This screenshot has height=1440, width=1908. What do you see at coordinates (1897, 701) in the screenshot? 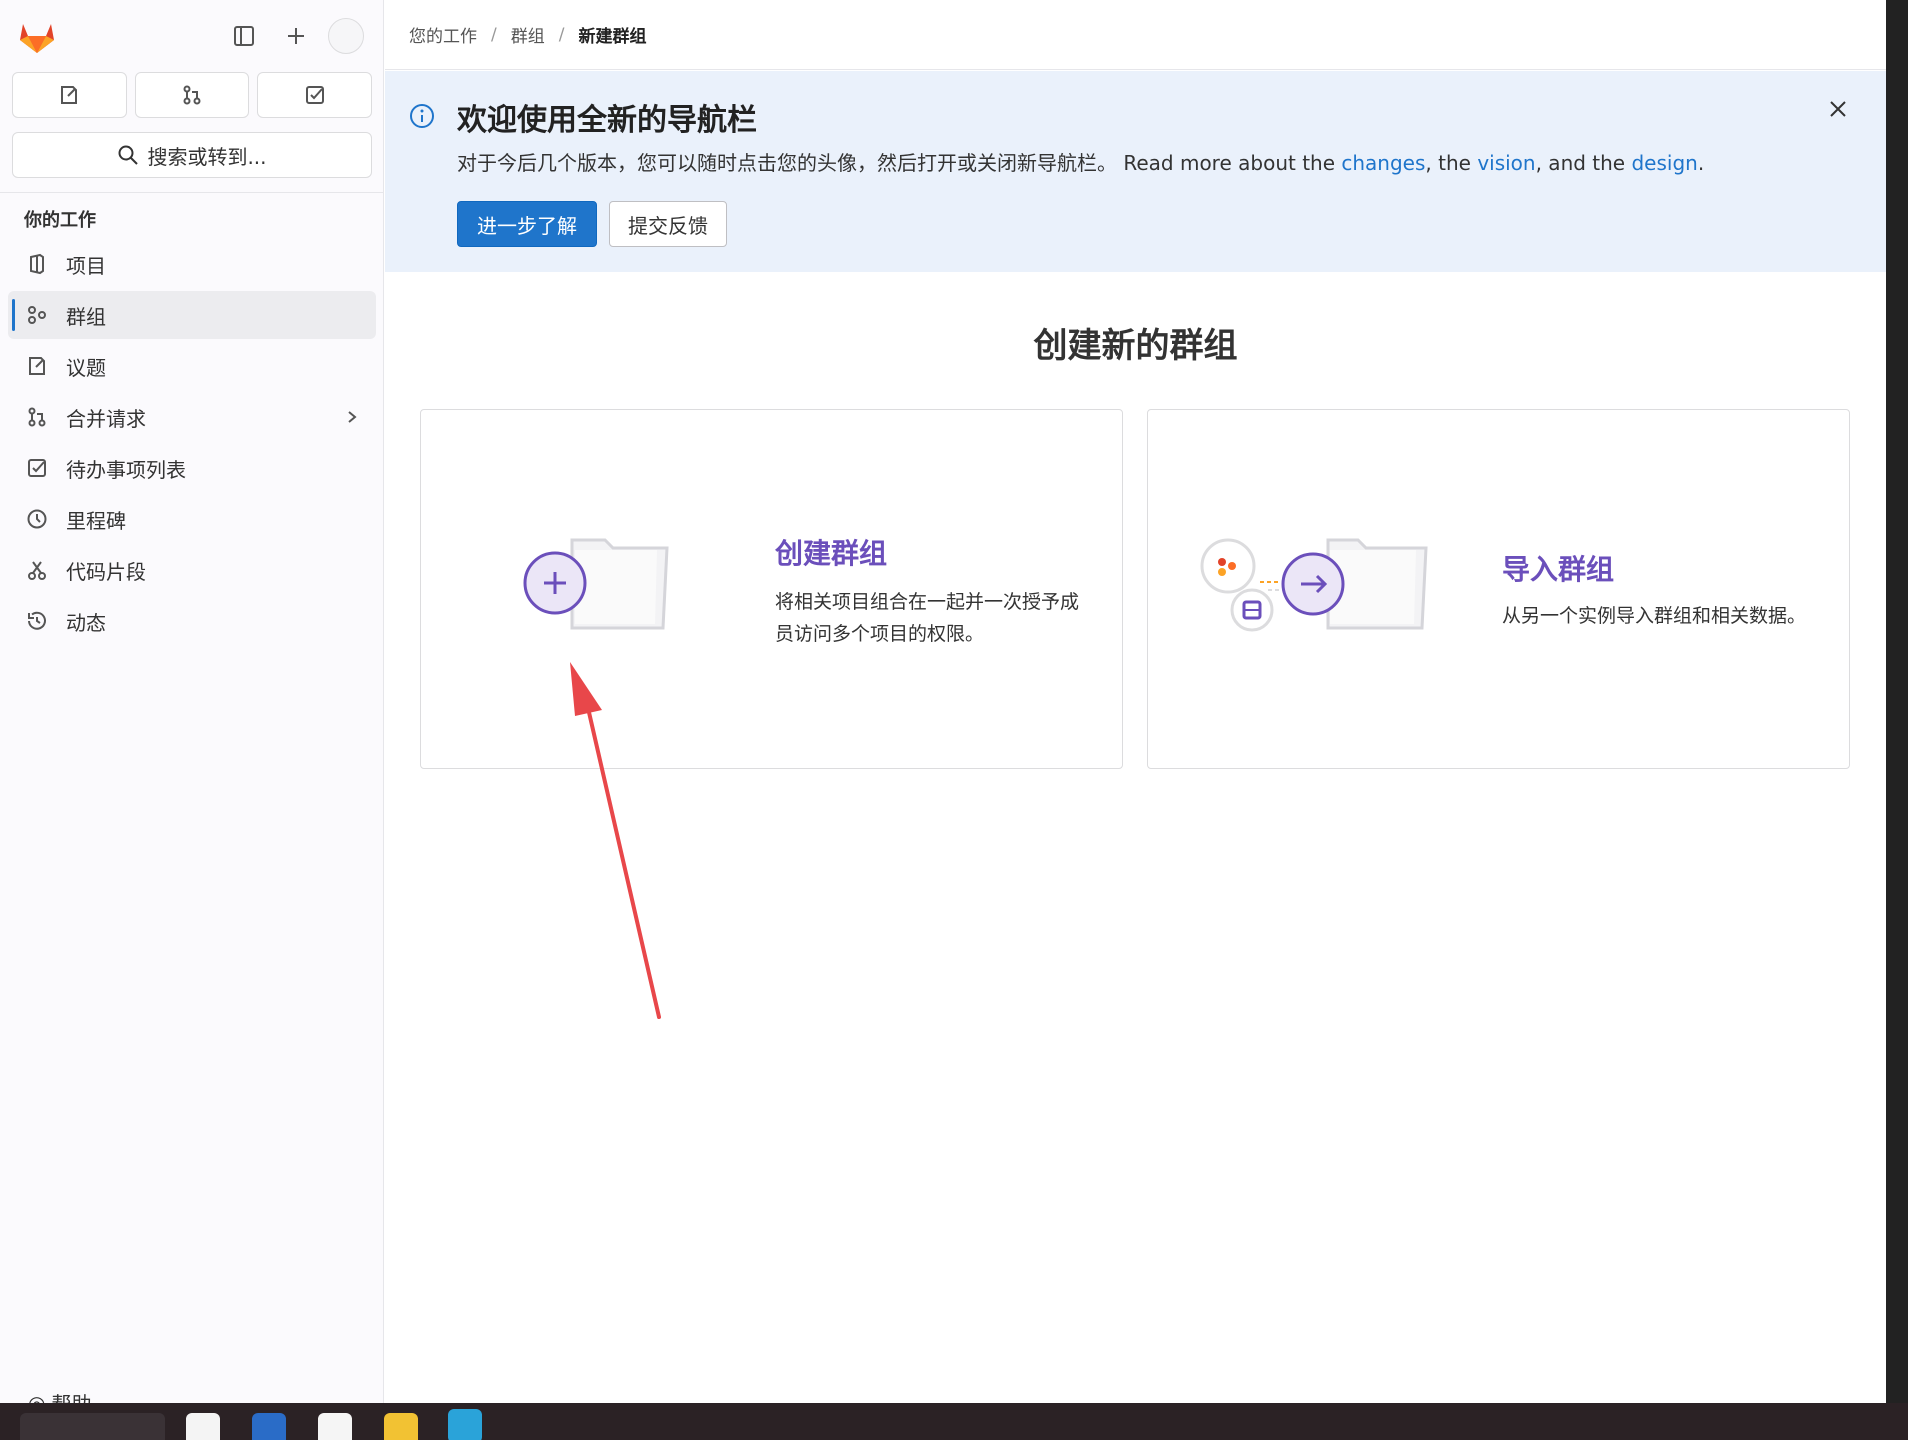
I see `window-edge` at bounding box center [1897, 701].